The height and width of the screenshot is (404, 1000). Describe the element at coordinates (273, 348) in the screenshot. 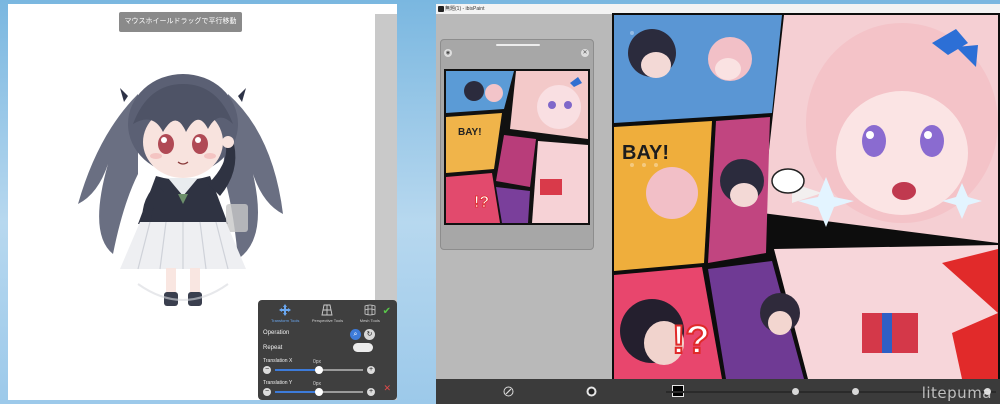

I see `repeat-label: Repeat` at that location.